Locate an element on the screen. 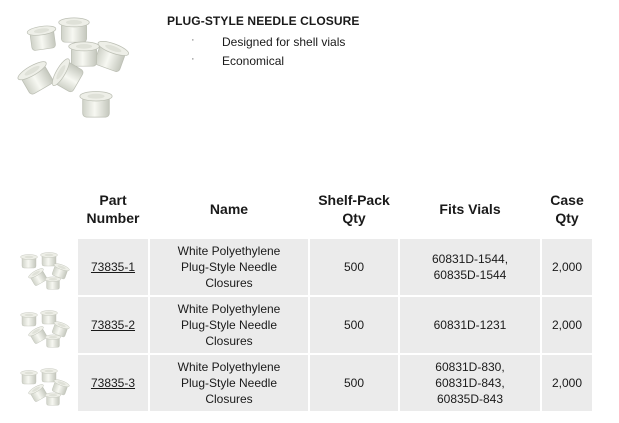 The width and height of the screenshot is (619, 423). fits-vials-cell: 60831D-830, 60831D-843, 60835D-843 is located at coordinates (470, 383).